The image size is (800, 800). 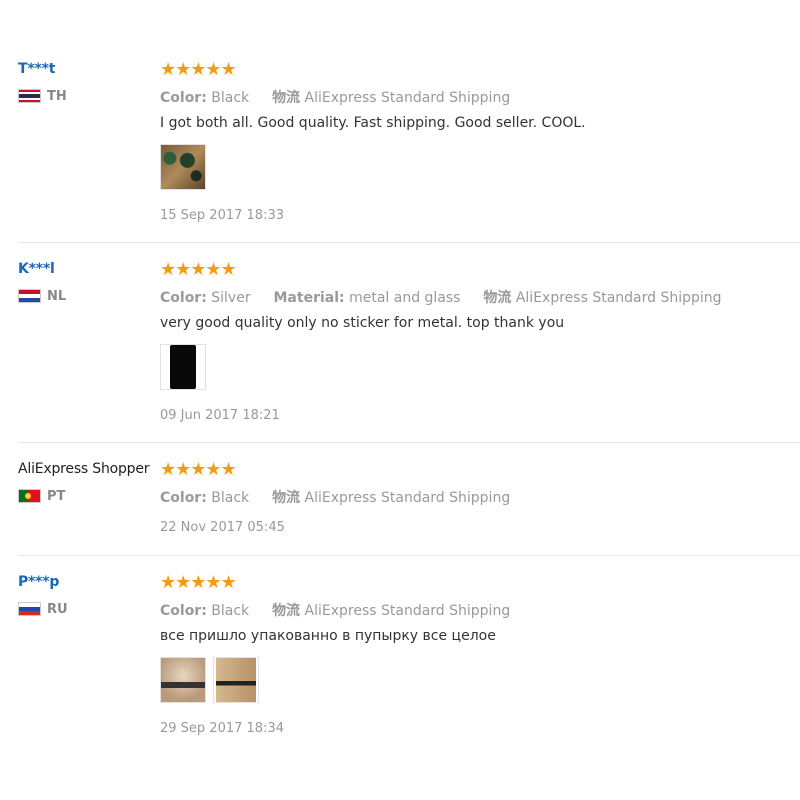 What do you see at coordinates (57, 96) in the screenshot?
I see `country-code: TH` at bounding box center [57, 96].